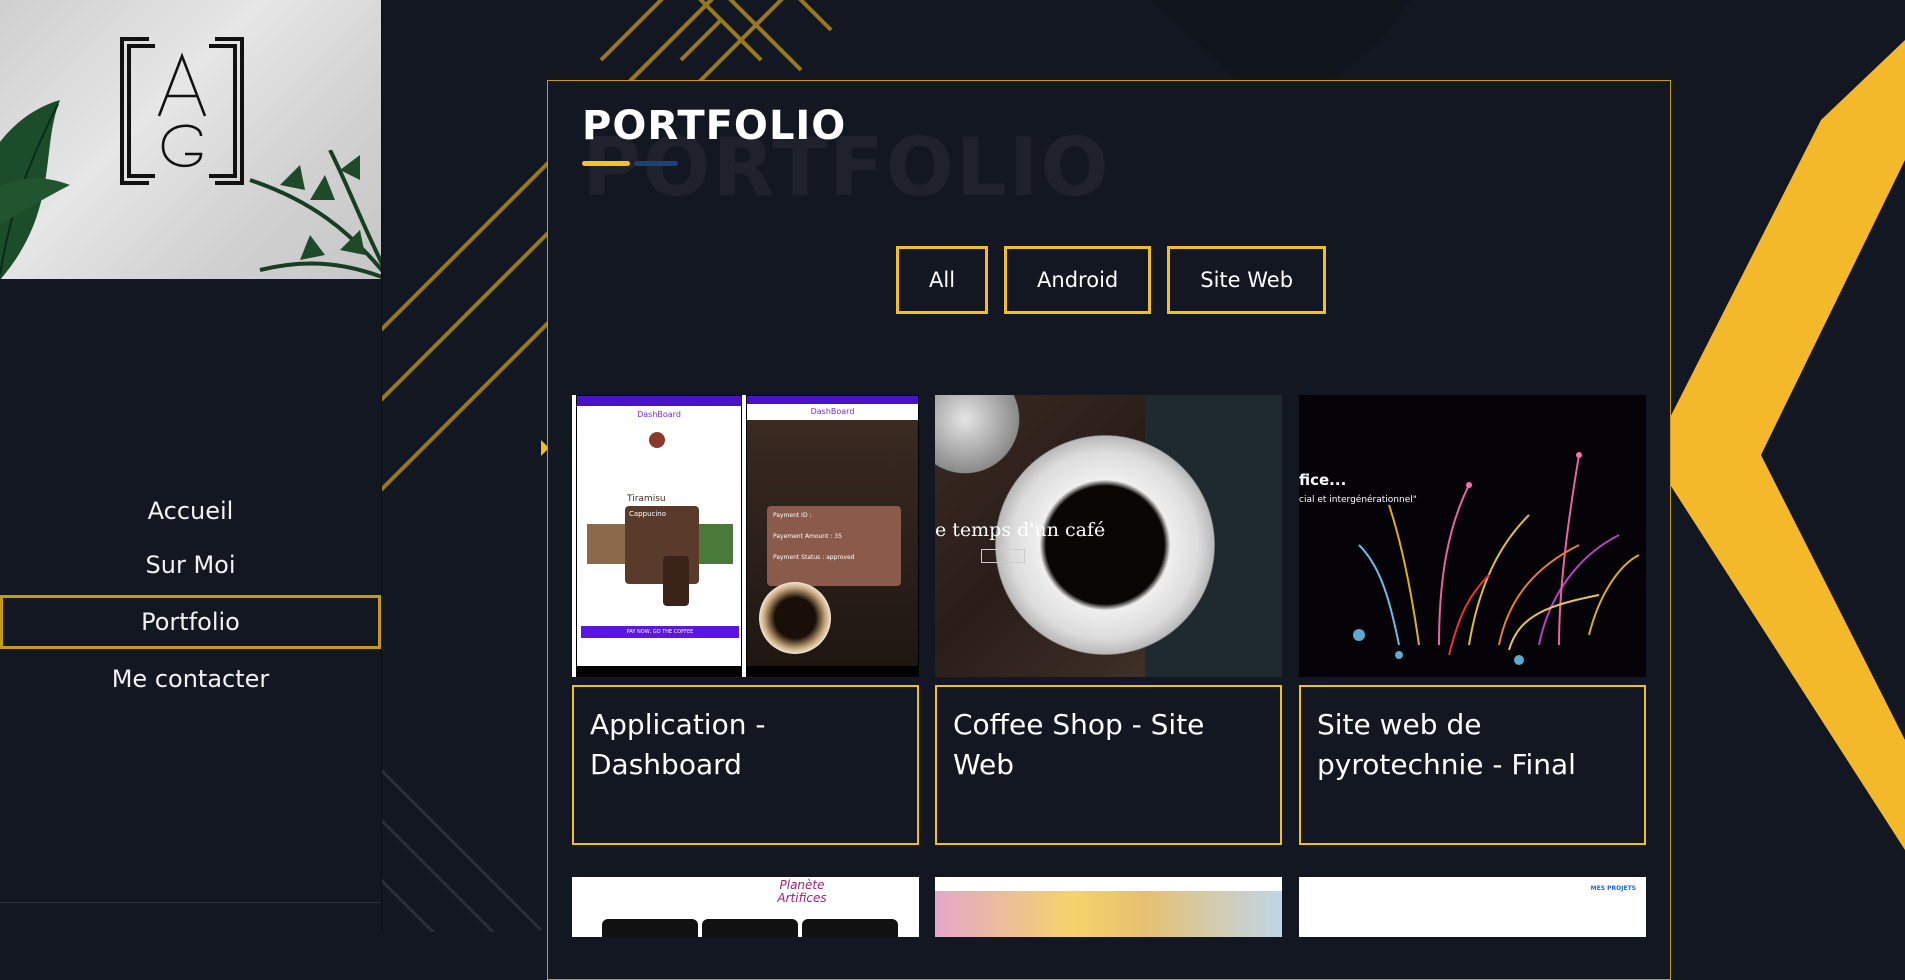 This screenshot has height=980, width=1905. I want to click on sidebar-divider, so click(190, 902).